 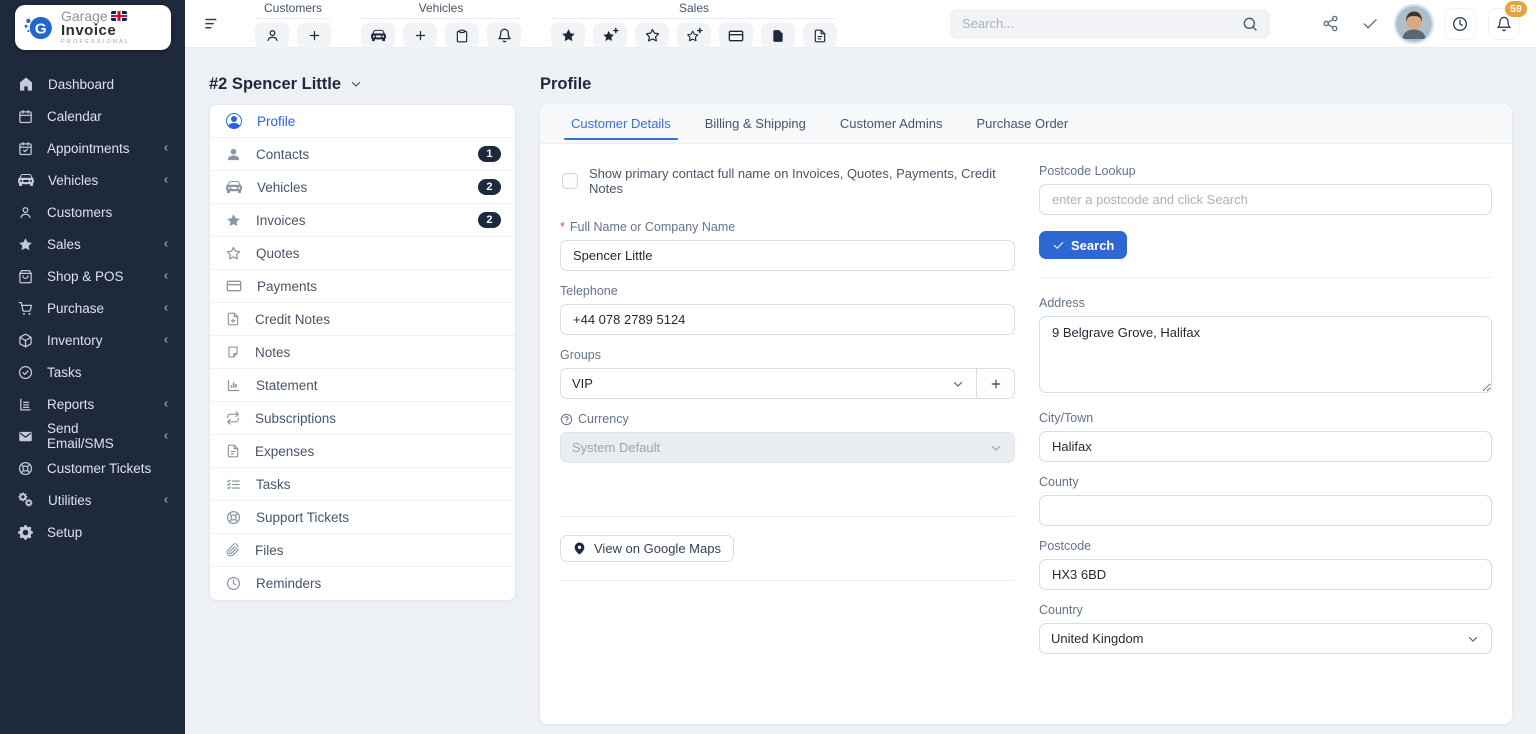 What do you see at coordinates (92, 404) in the screenshot?
I see `sidebar-item-reports: Reports` at bounding box center [92, 404].